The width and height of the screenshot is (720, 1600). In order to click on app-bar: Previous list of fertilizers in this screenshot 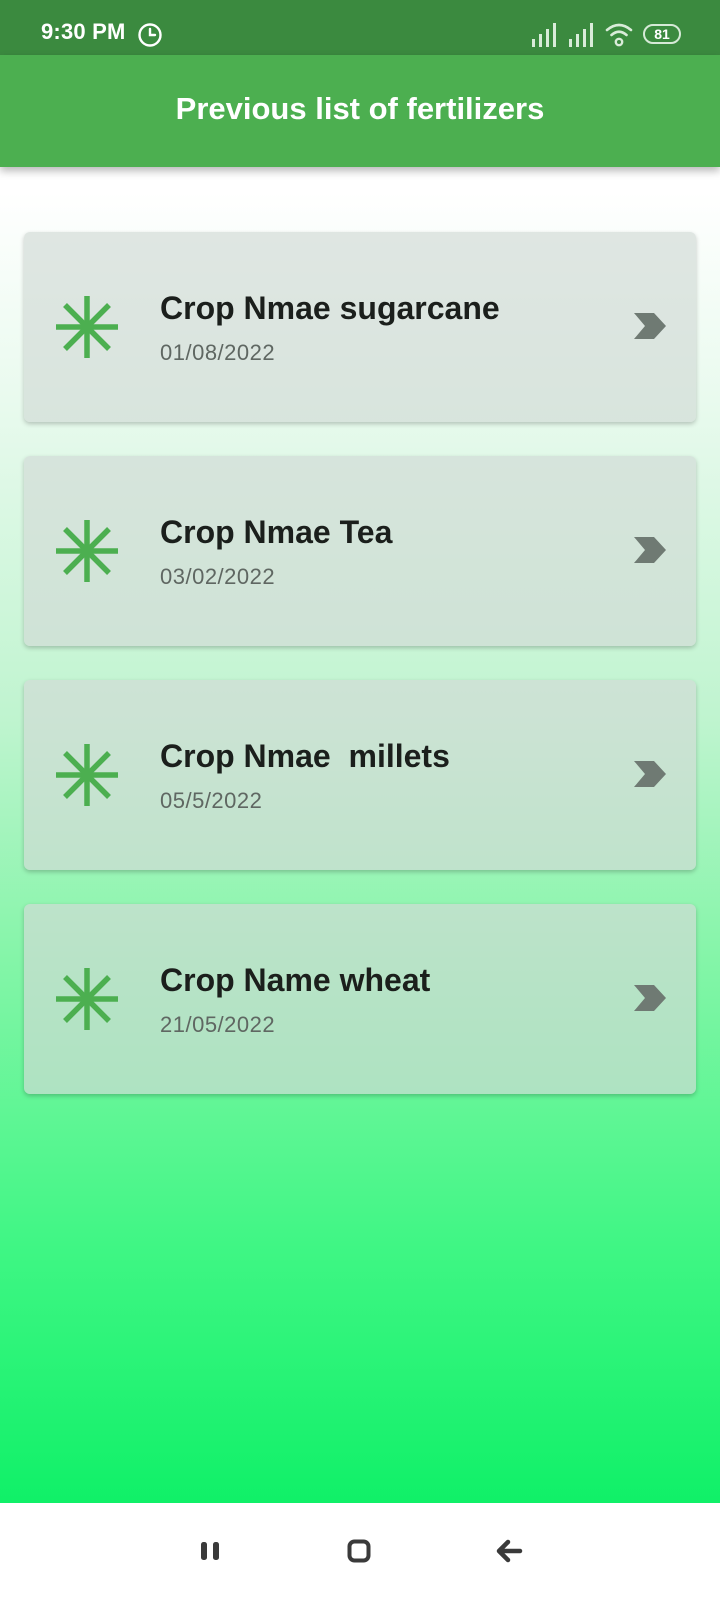, I will do `click(360, 111)`.